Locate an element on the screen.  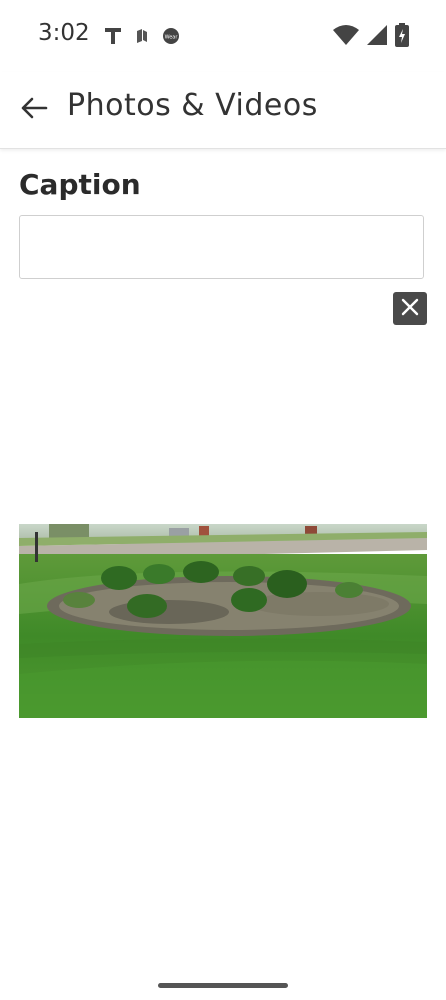
arrow-back-icon is located at coordinates (34, 110).